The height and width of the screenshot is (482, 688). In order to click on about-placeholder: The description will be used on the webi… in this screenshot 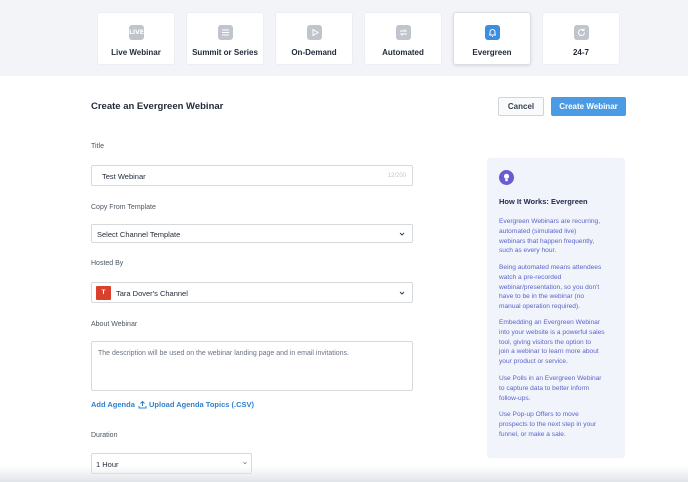, I will do `click(223, 353)`.